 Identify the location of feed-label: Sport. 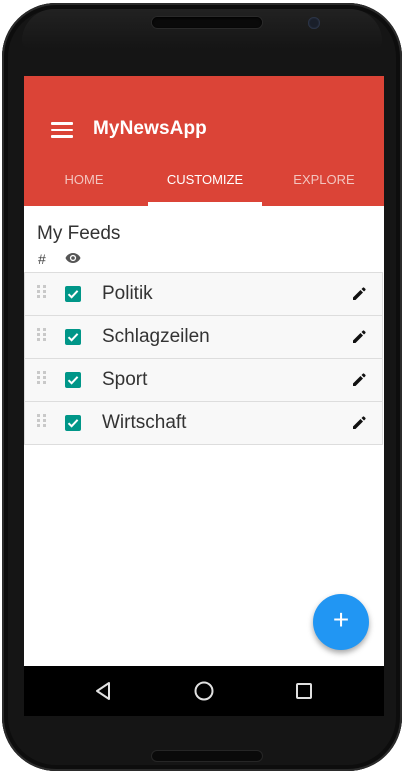
(125, 379).